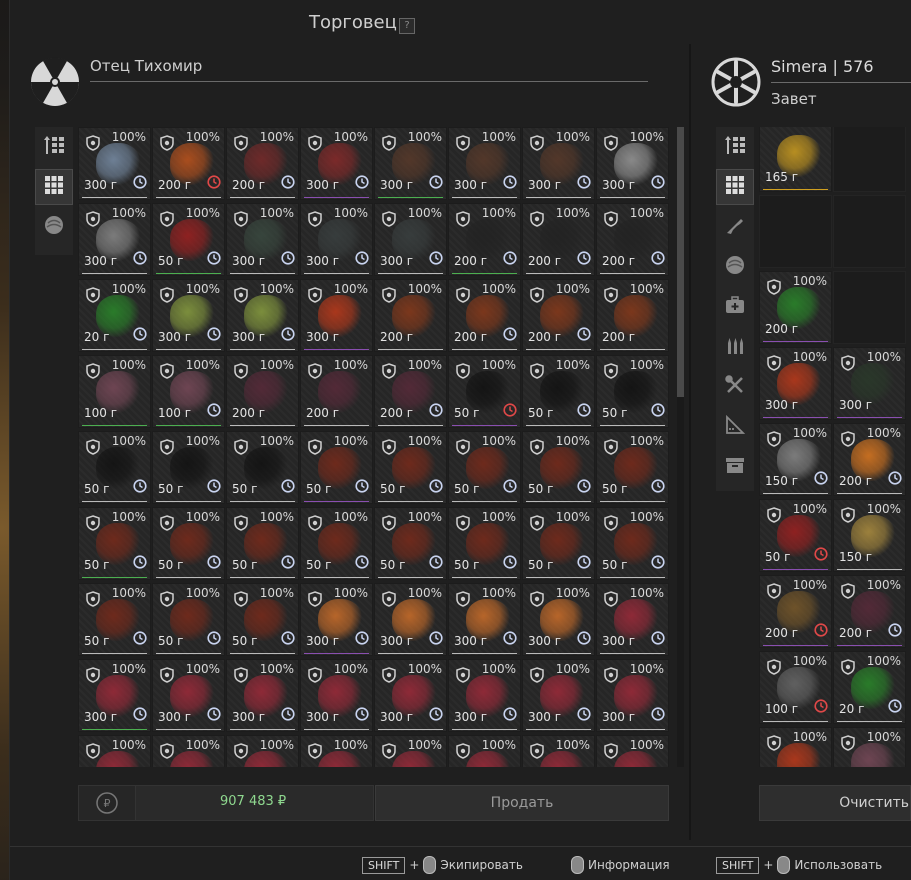 This screenshot has width=911, height=880. Describe the element at coordinates (735, 467) in the screenshot. I see `player-filter-storage-button` at that location.